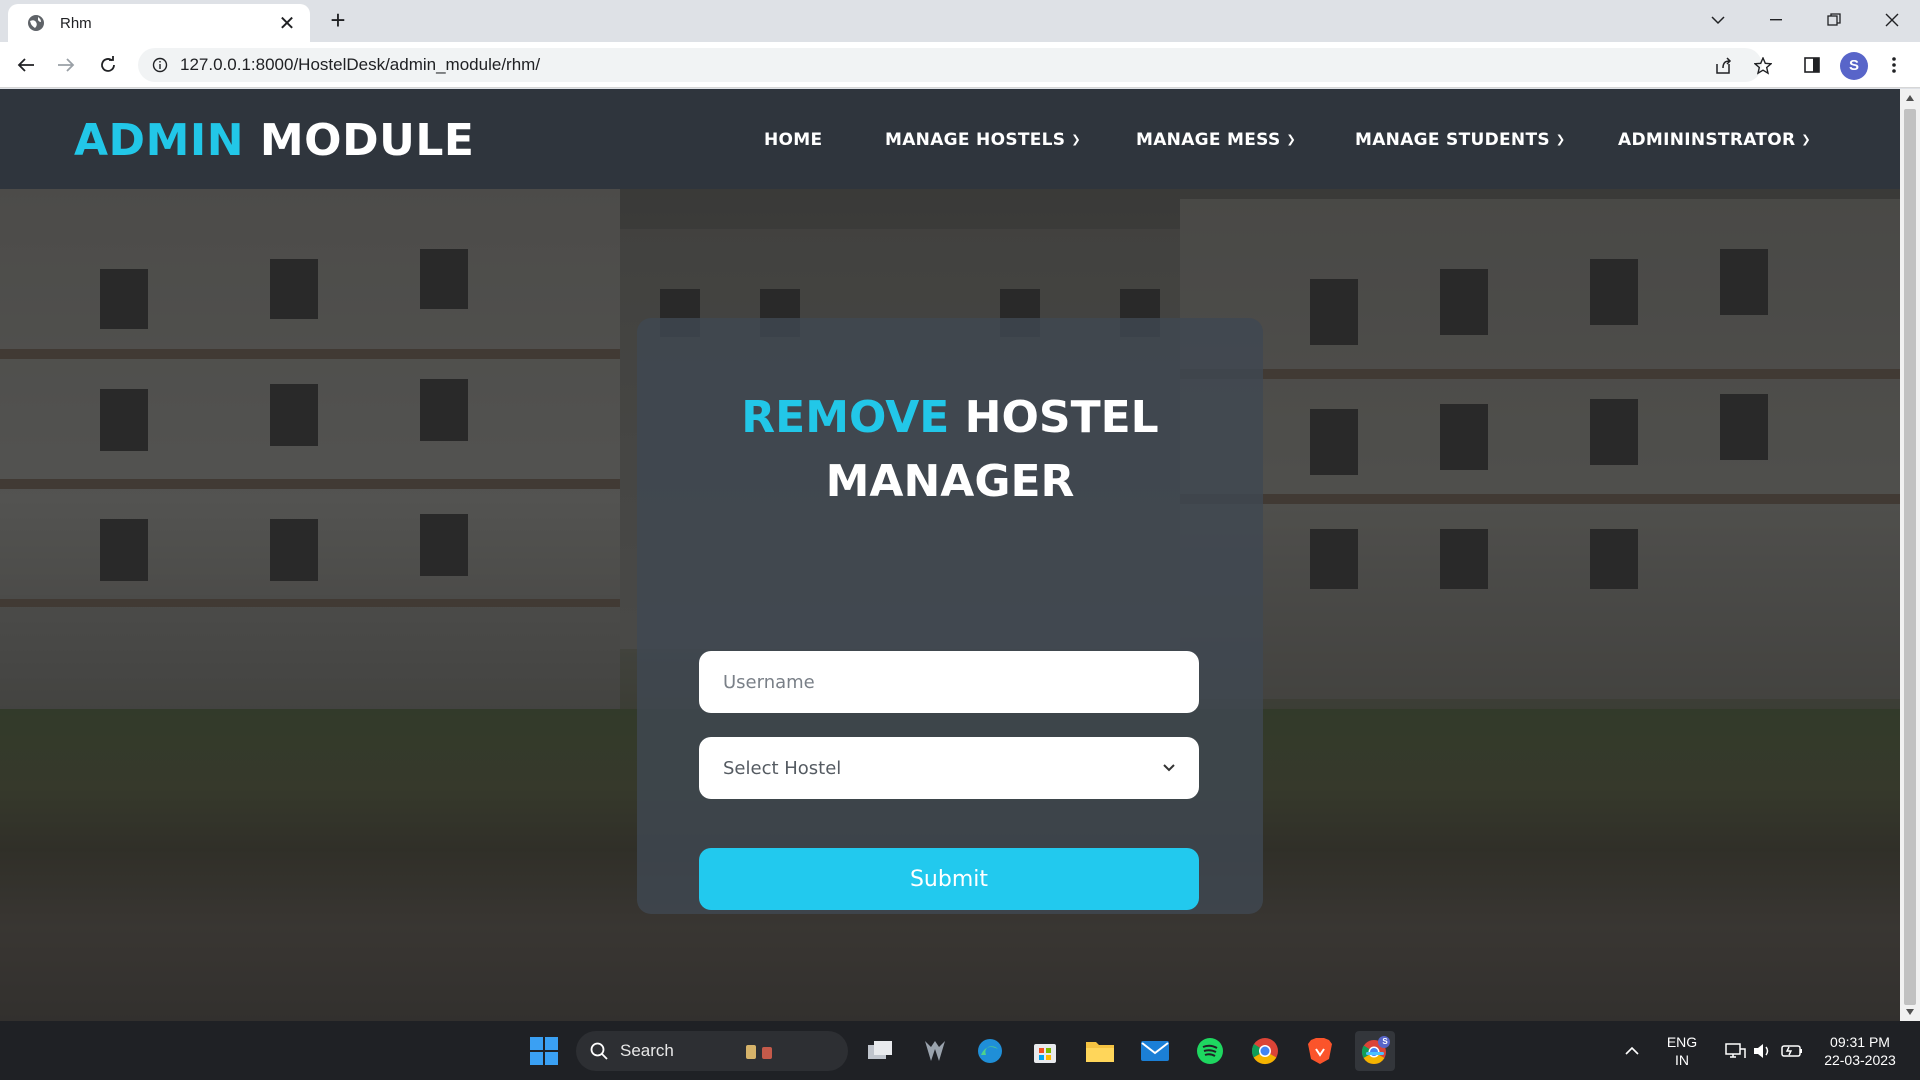  What do you see at coordinates (1892, 20) in the screenshot?
I see `close-window-icon` at bounding box center [1892, 20].